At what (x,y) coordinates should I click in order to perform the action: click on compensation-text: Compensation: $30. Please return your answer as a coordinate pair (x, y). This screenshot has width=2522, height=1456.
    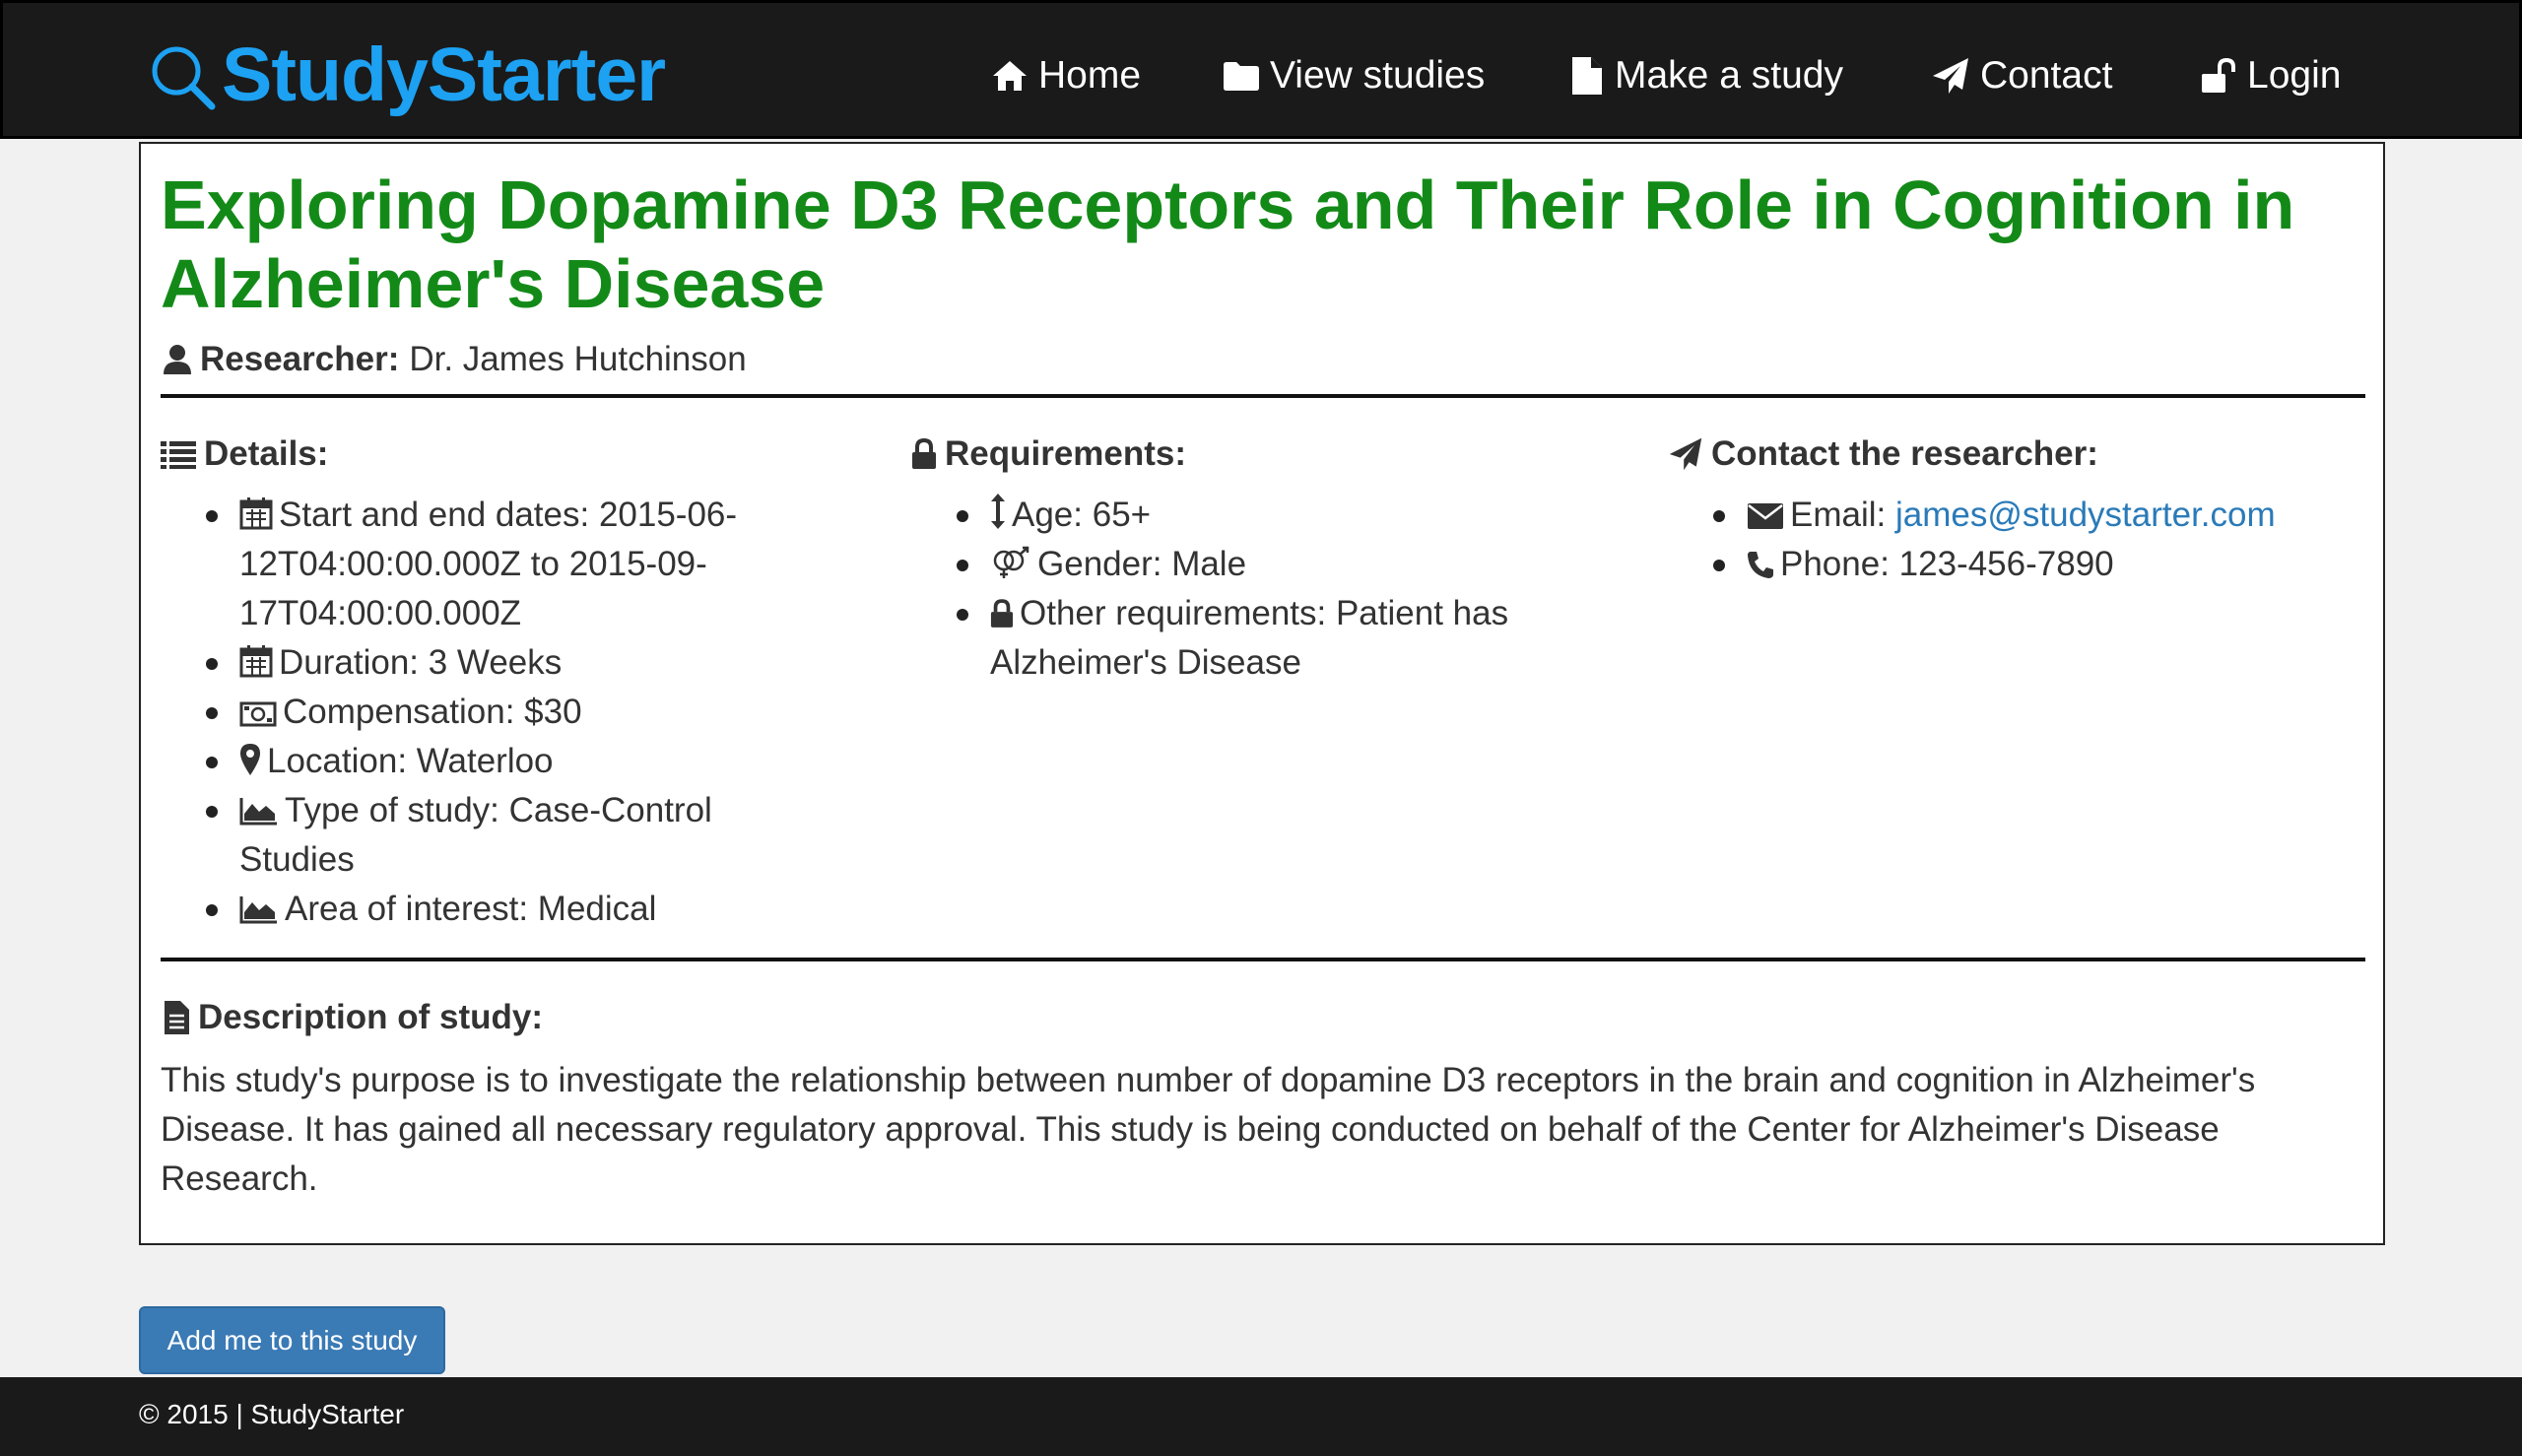
    Looking at the image, I should click on (432, 712).